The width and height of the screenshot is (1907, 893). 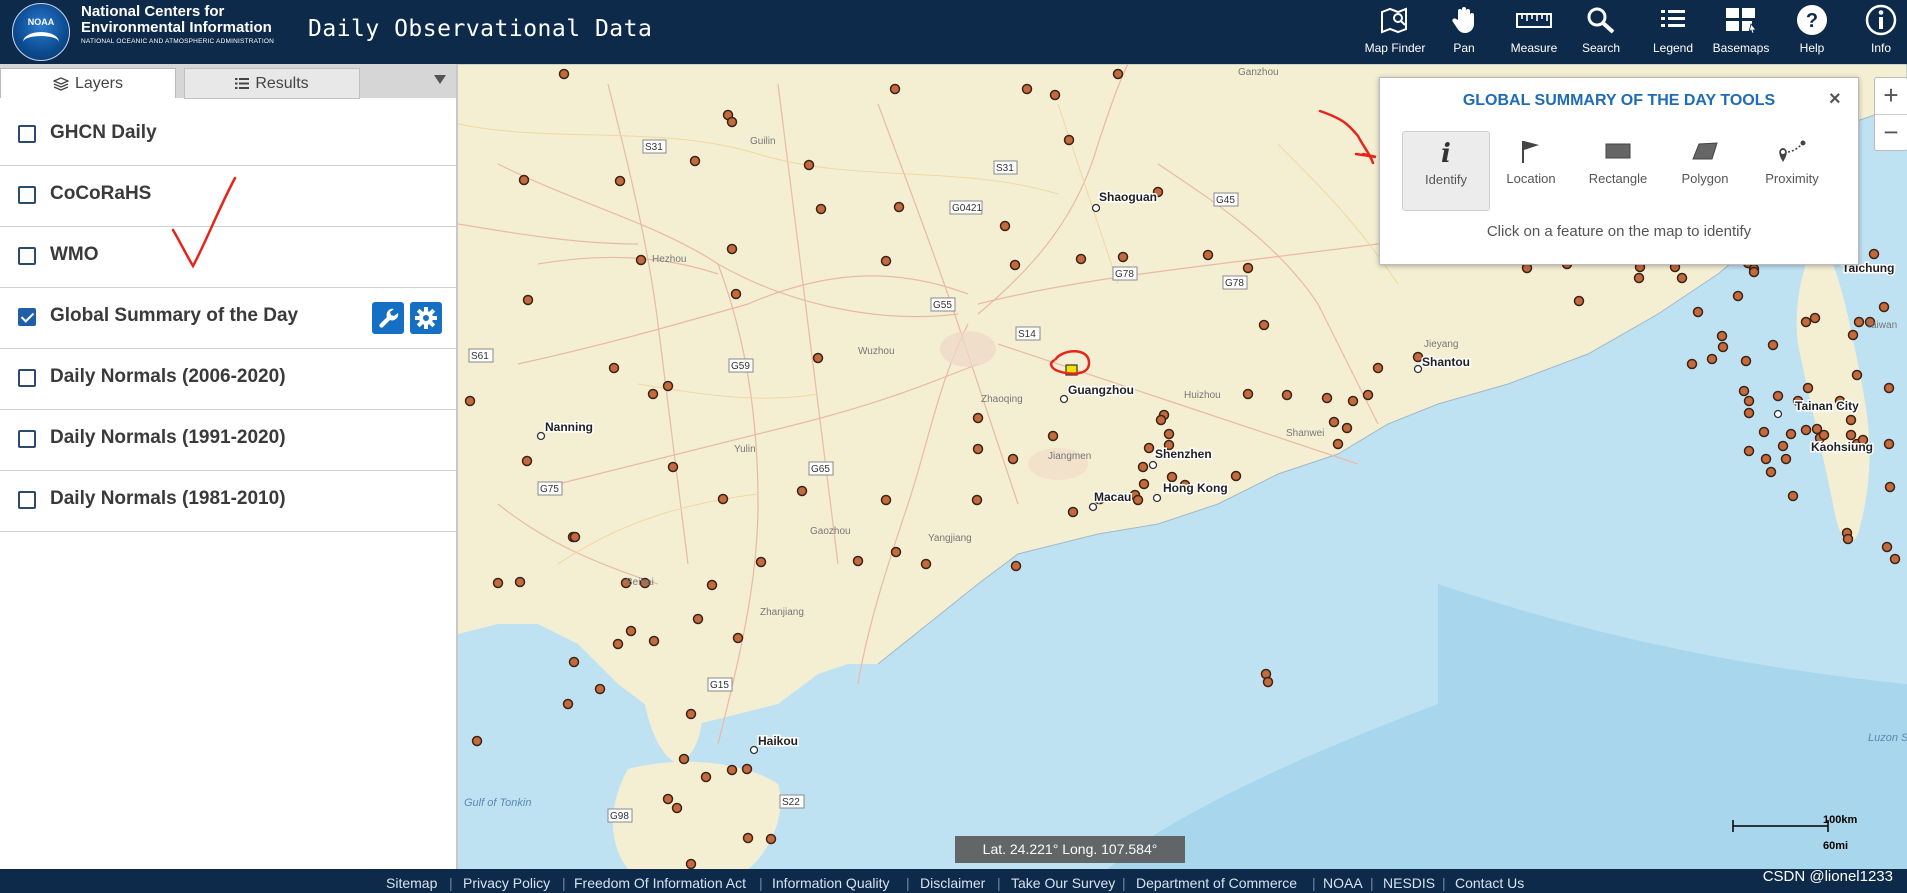 What do you see at coordinates (1394, 20) in the screenshot?
I see `map-finder-icon` at bounding box center [1394, 20].